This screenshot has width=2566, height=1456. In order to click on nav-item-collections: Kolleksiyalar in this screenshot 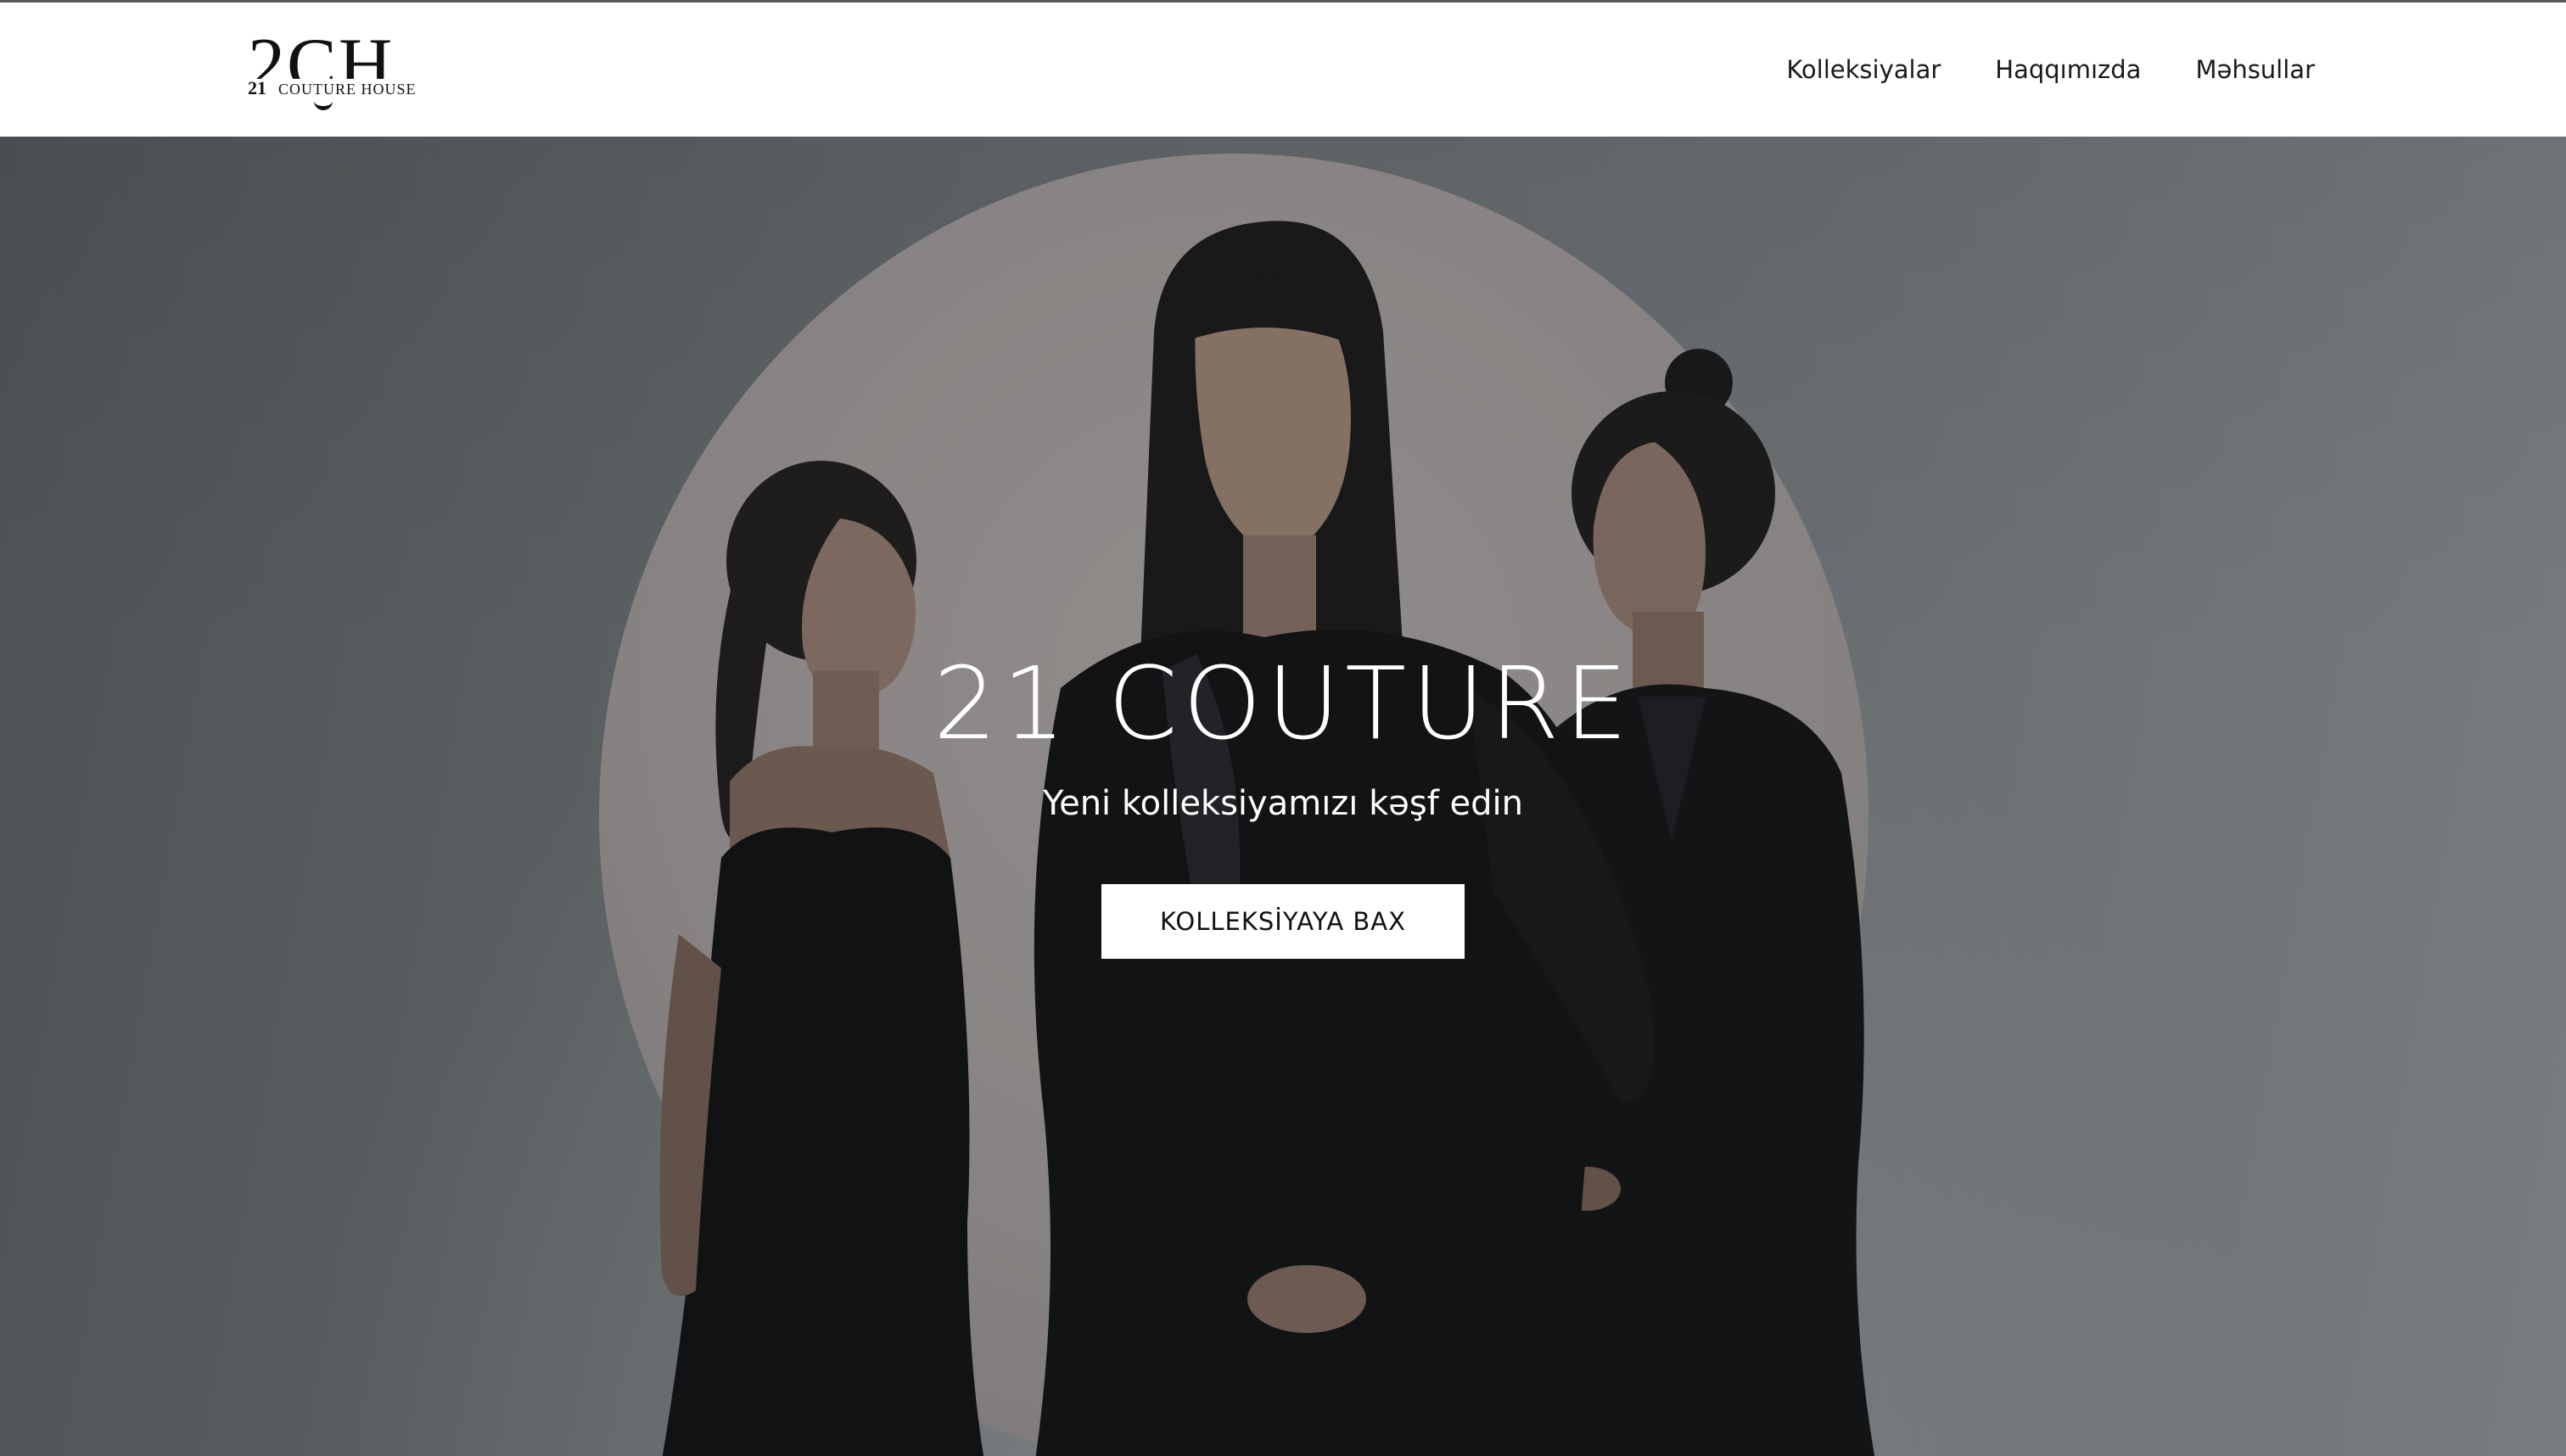, I will do `click(1863, 69)`.